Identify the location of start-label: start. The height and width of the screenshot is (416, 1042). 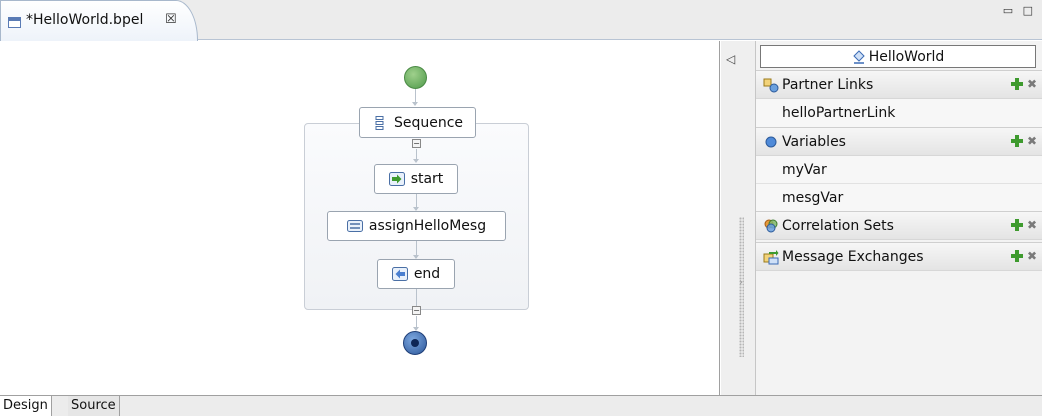
(427, 179).